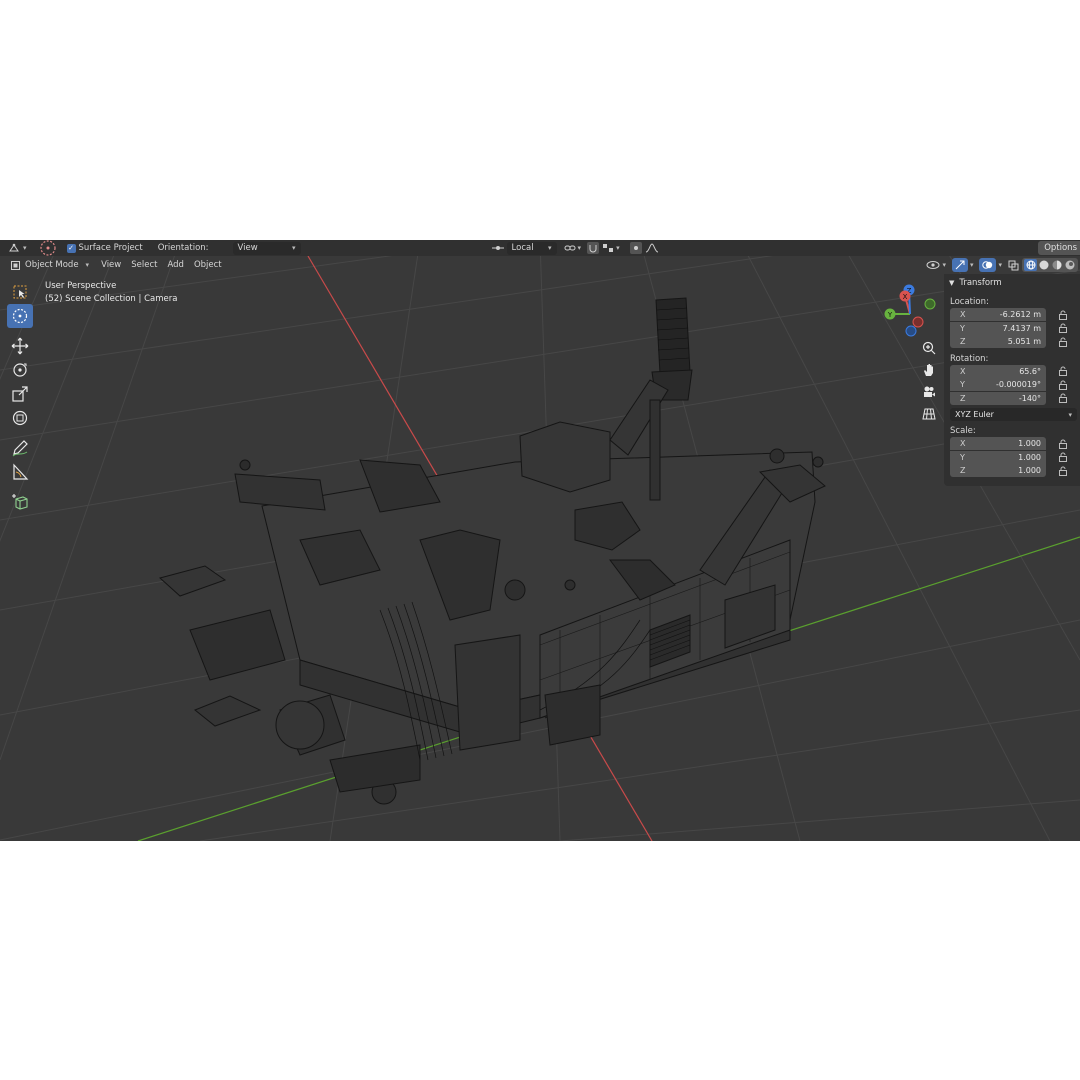 The image size is (1080, 1080). I want to click on viewport-header: Object Mode ▾ View Select Add Object ▾ ▾, so click(540, 265).